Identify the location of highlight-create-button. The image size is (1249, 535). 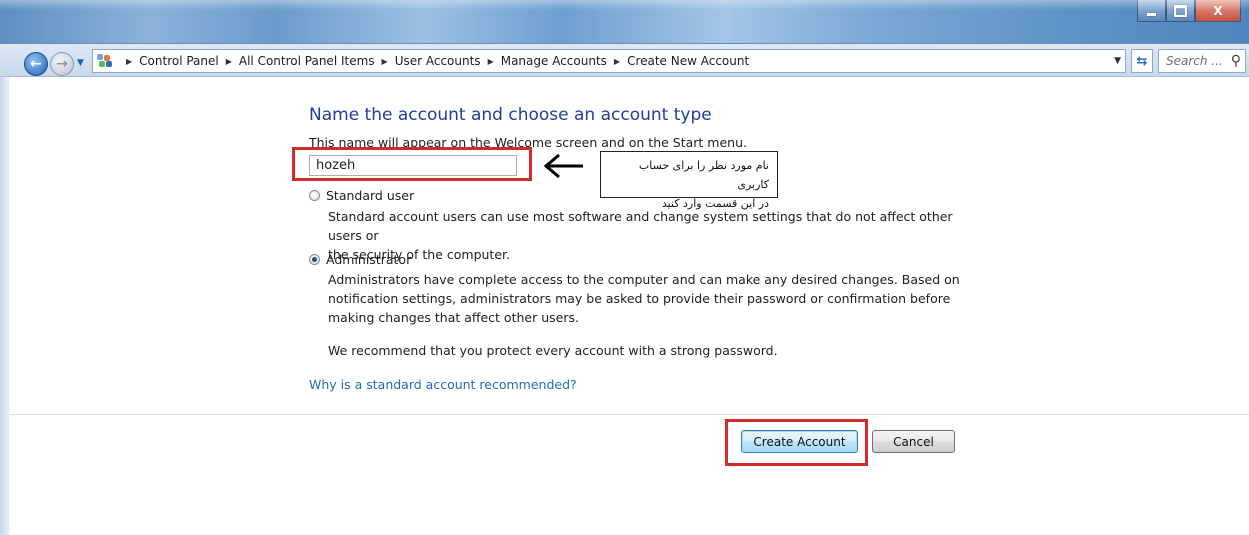
(796, 442).